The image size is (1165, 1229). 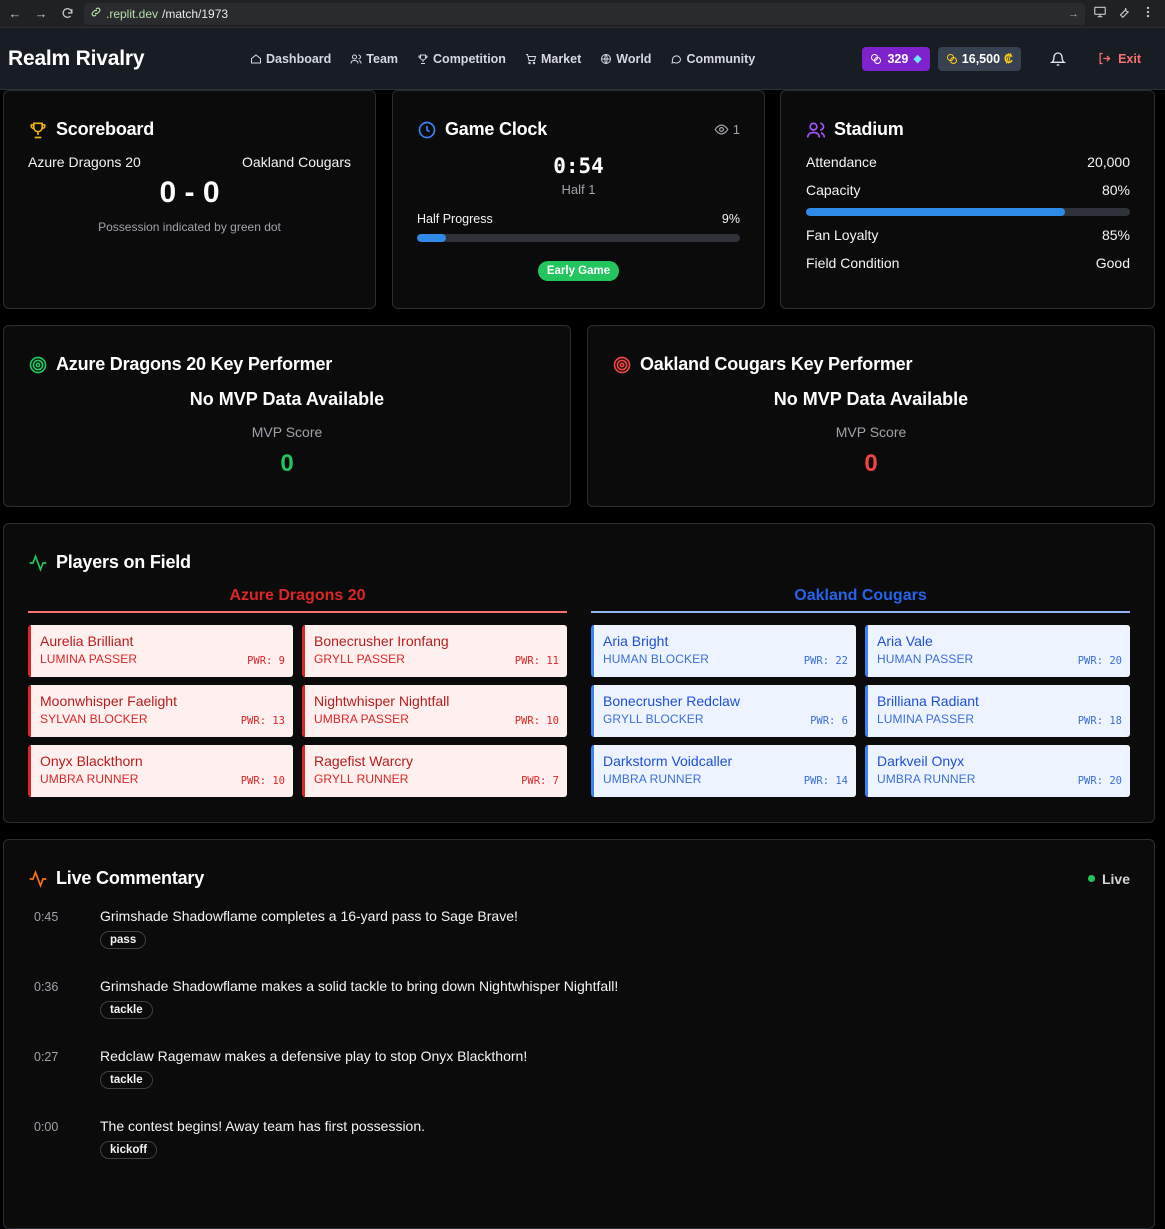 I want to click on player-name: Darkveil Onyx, so click(x=921, y=761).